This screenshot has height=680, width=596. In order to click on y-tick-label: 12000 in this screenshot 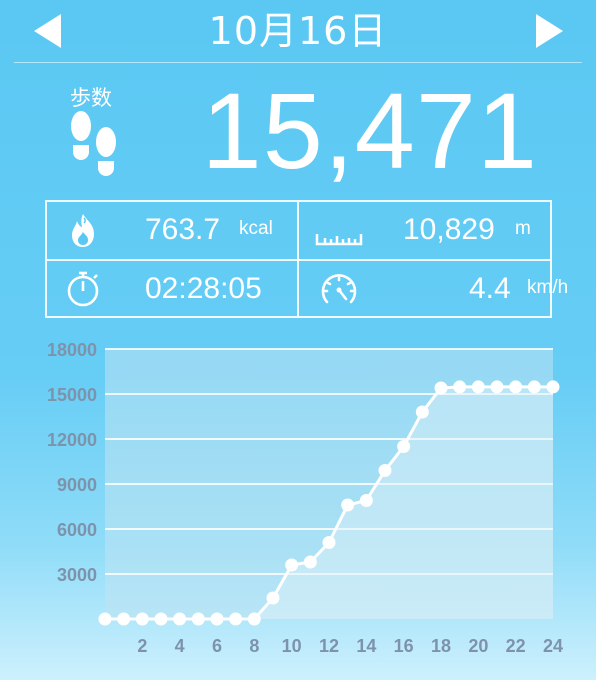, I will do `click(72, 440)`.